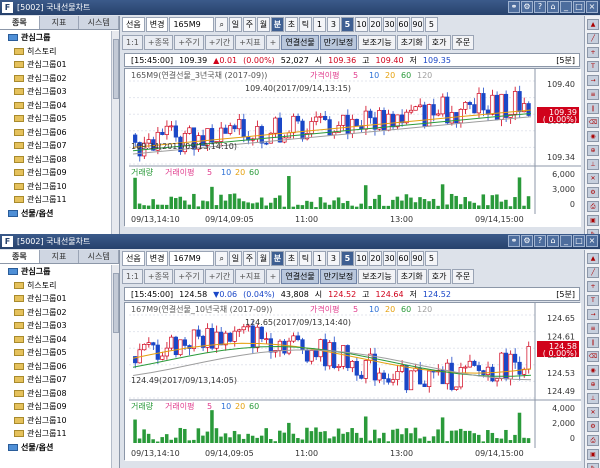 The height and width of the screenshot is (468, 600). Describe the element at coordinates (221, 258) in the screenshot. I see `search-icon: ⌕` at that location.